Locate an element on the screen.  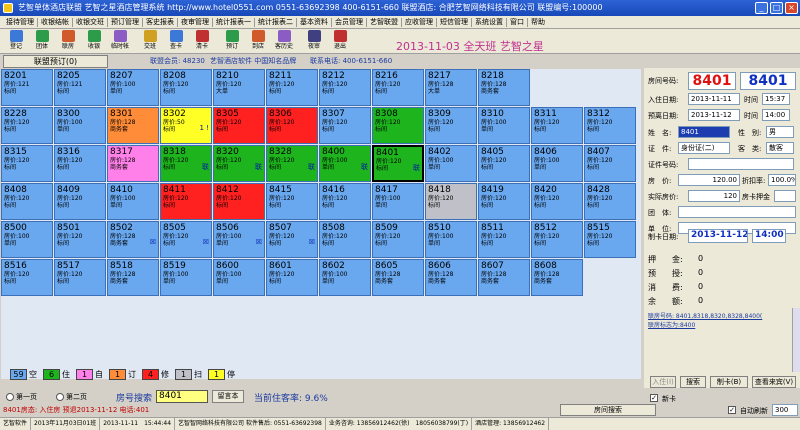
room-cell: 8502 房价:128 商务套 ☒ is located at coordinates (133, 239).